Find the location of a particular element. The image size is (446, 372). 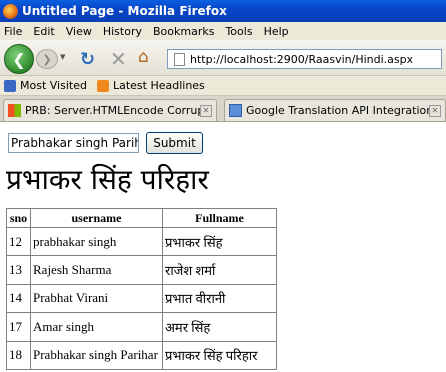

hindi-name-heading: प्रभाकर सिंह परिहार is located at coordinates (107, 179).